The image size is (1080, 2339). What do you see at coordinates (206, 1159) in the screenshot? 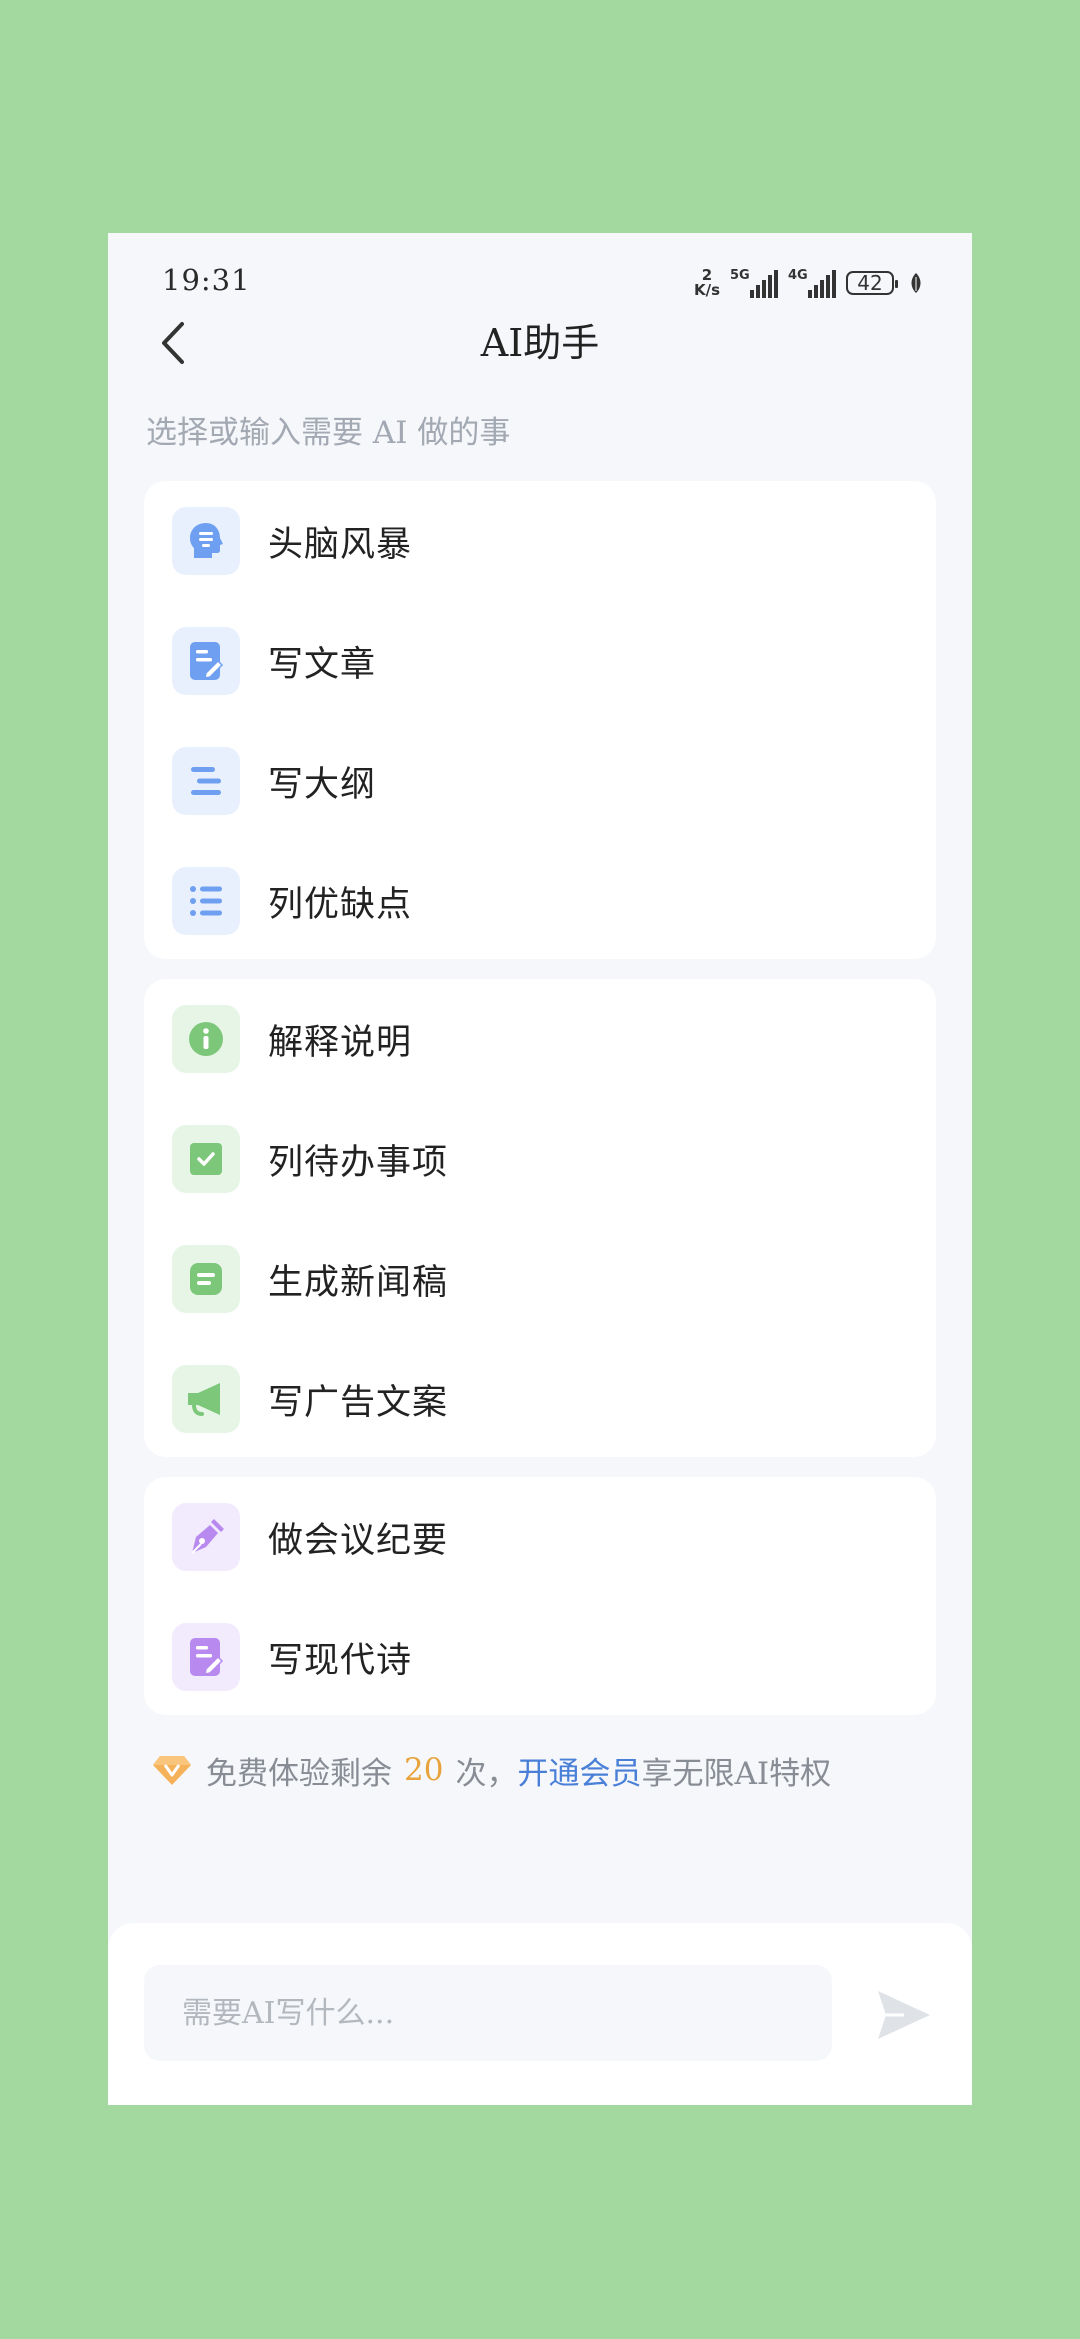
I see `checkbox-icon` at bounding box center [206, 1159].